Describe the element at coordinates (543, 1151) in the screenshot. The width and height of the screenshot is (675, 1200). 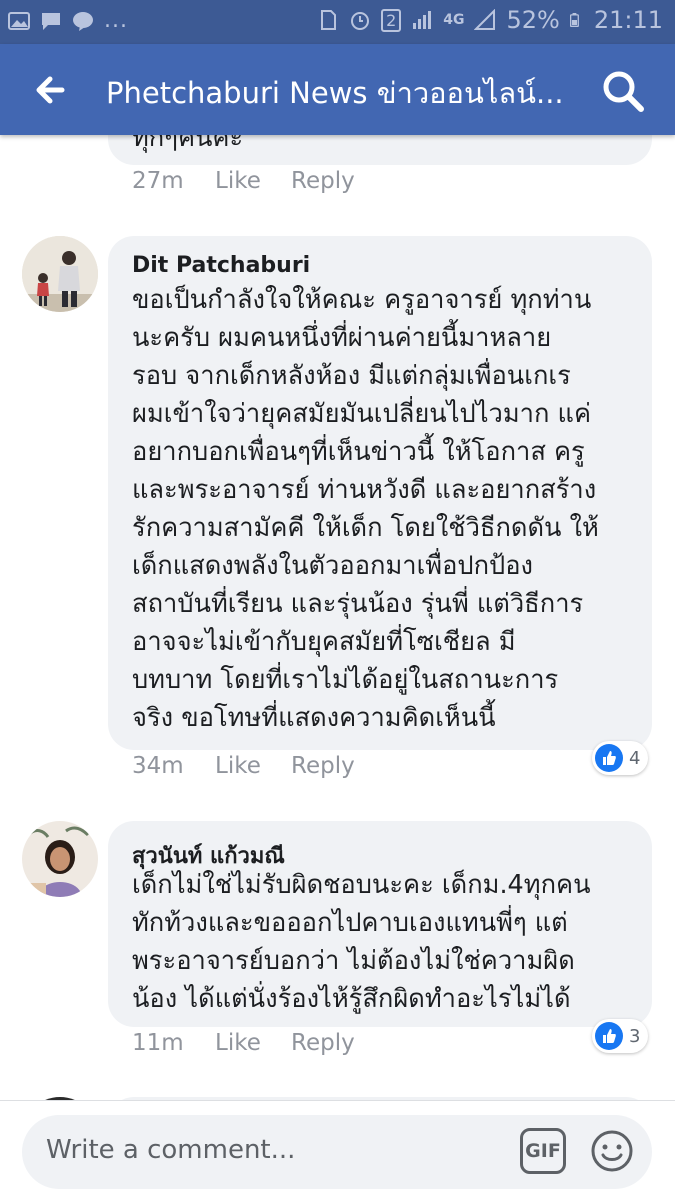
I see `gif-button: GIF` at that location.